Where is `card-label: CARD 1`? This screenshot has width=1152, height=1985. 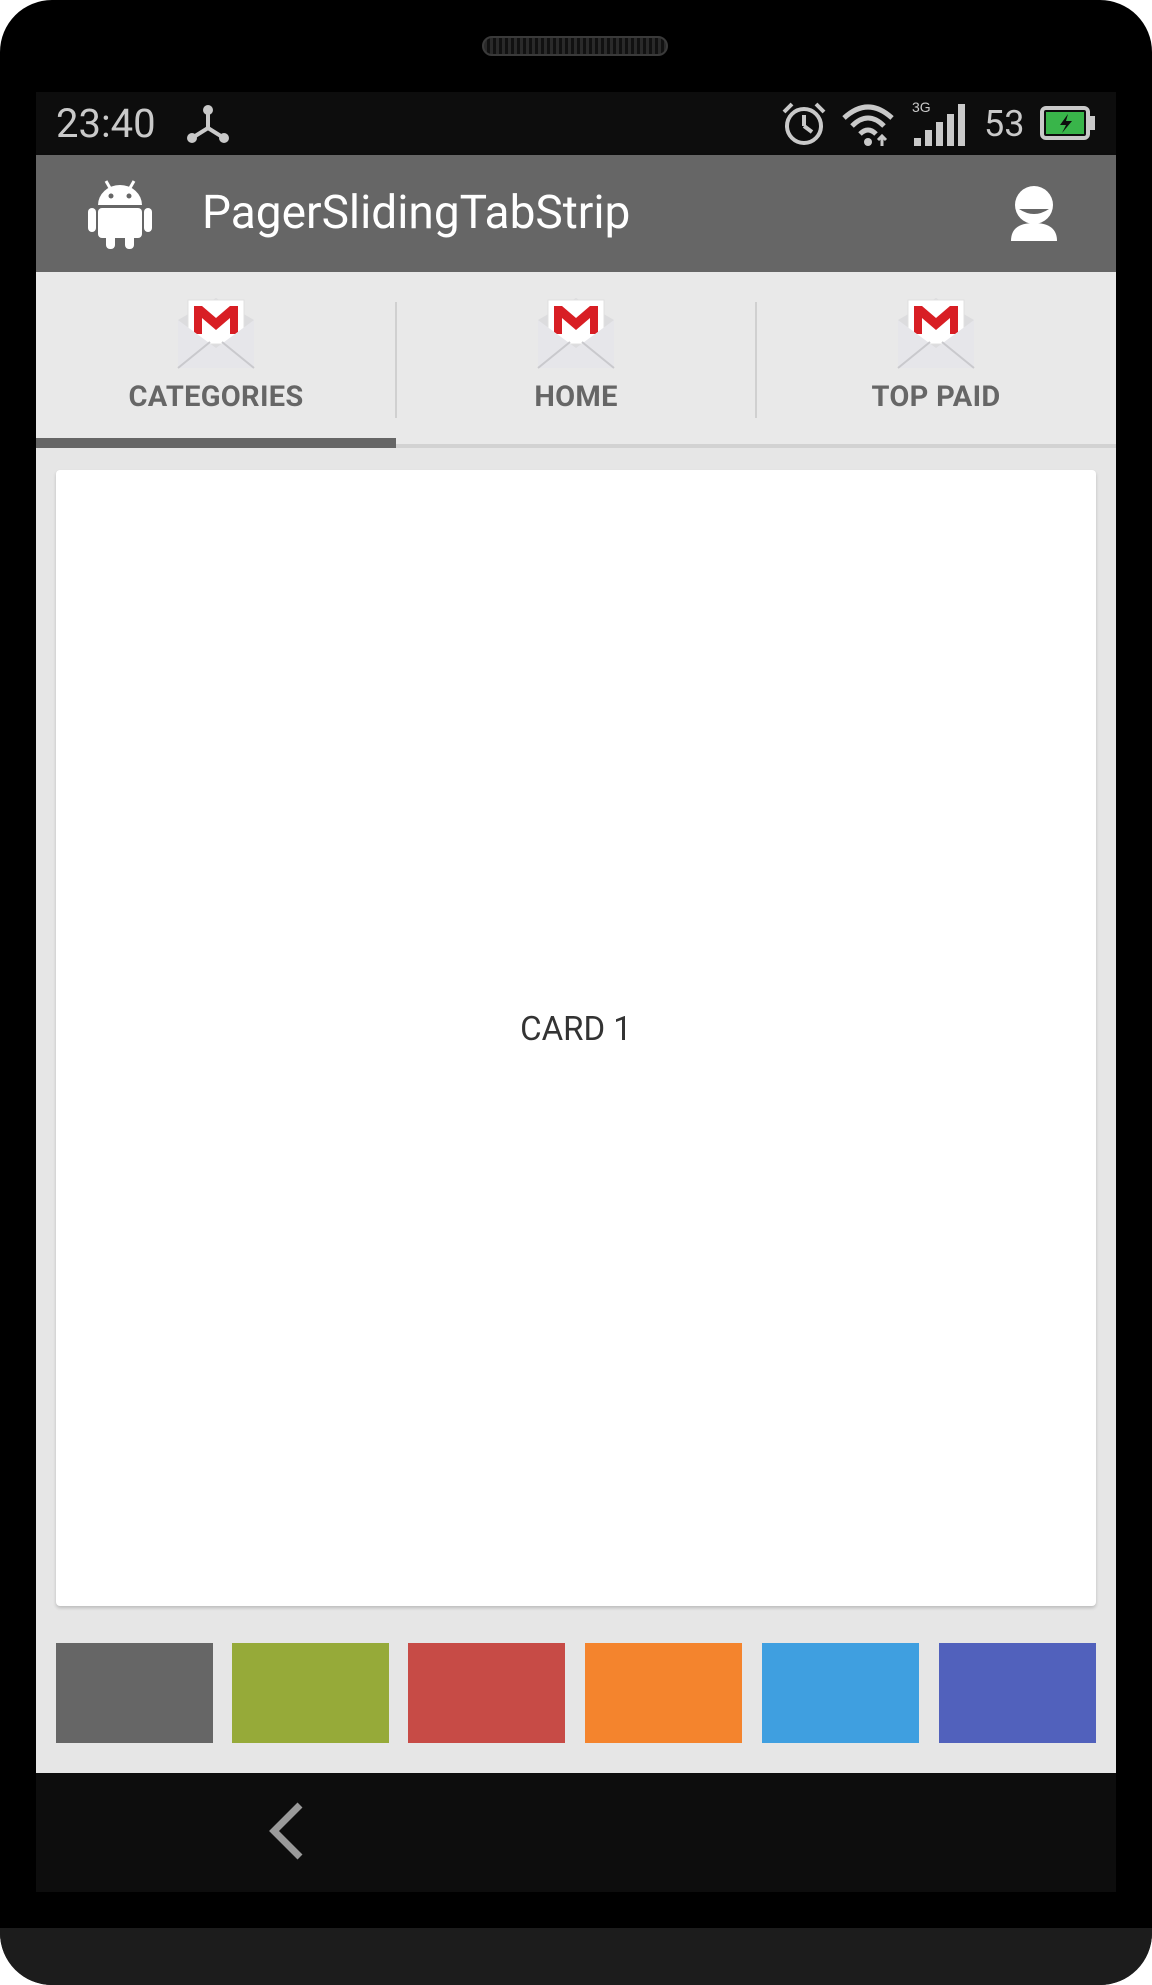
card-label: CARD 1 is located at coordinates (576, 1029).